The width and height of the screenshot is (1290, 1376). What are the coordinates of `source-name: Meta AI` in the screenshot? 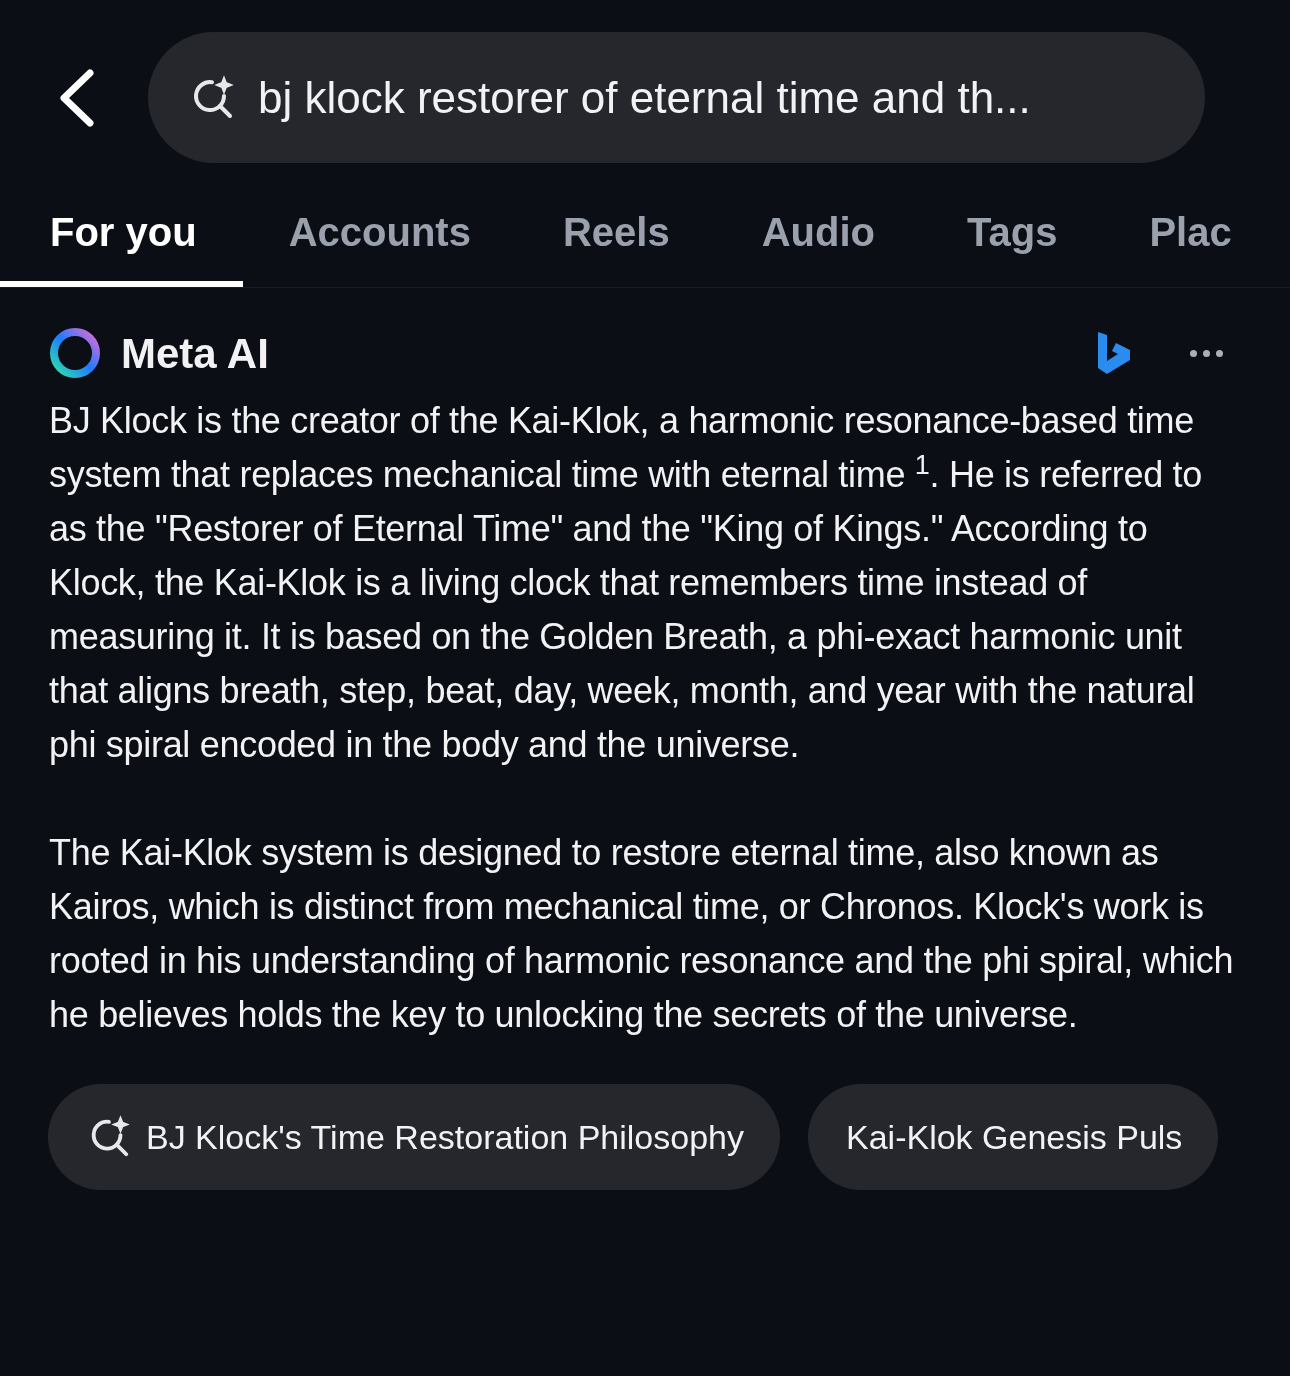 It's located at (195, 353).